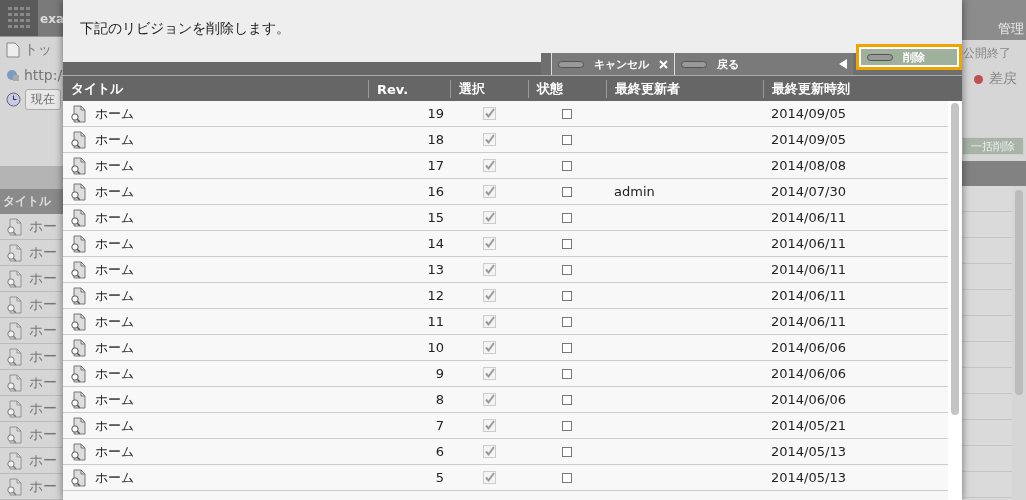  Describe the element at coordinates (435, 243) in the screenshot. I see `revision-number: 14` at that location.